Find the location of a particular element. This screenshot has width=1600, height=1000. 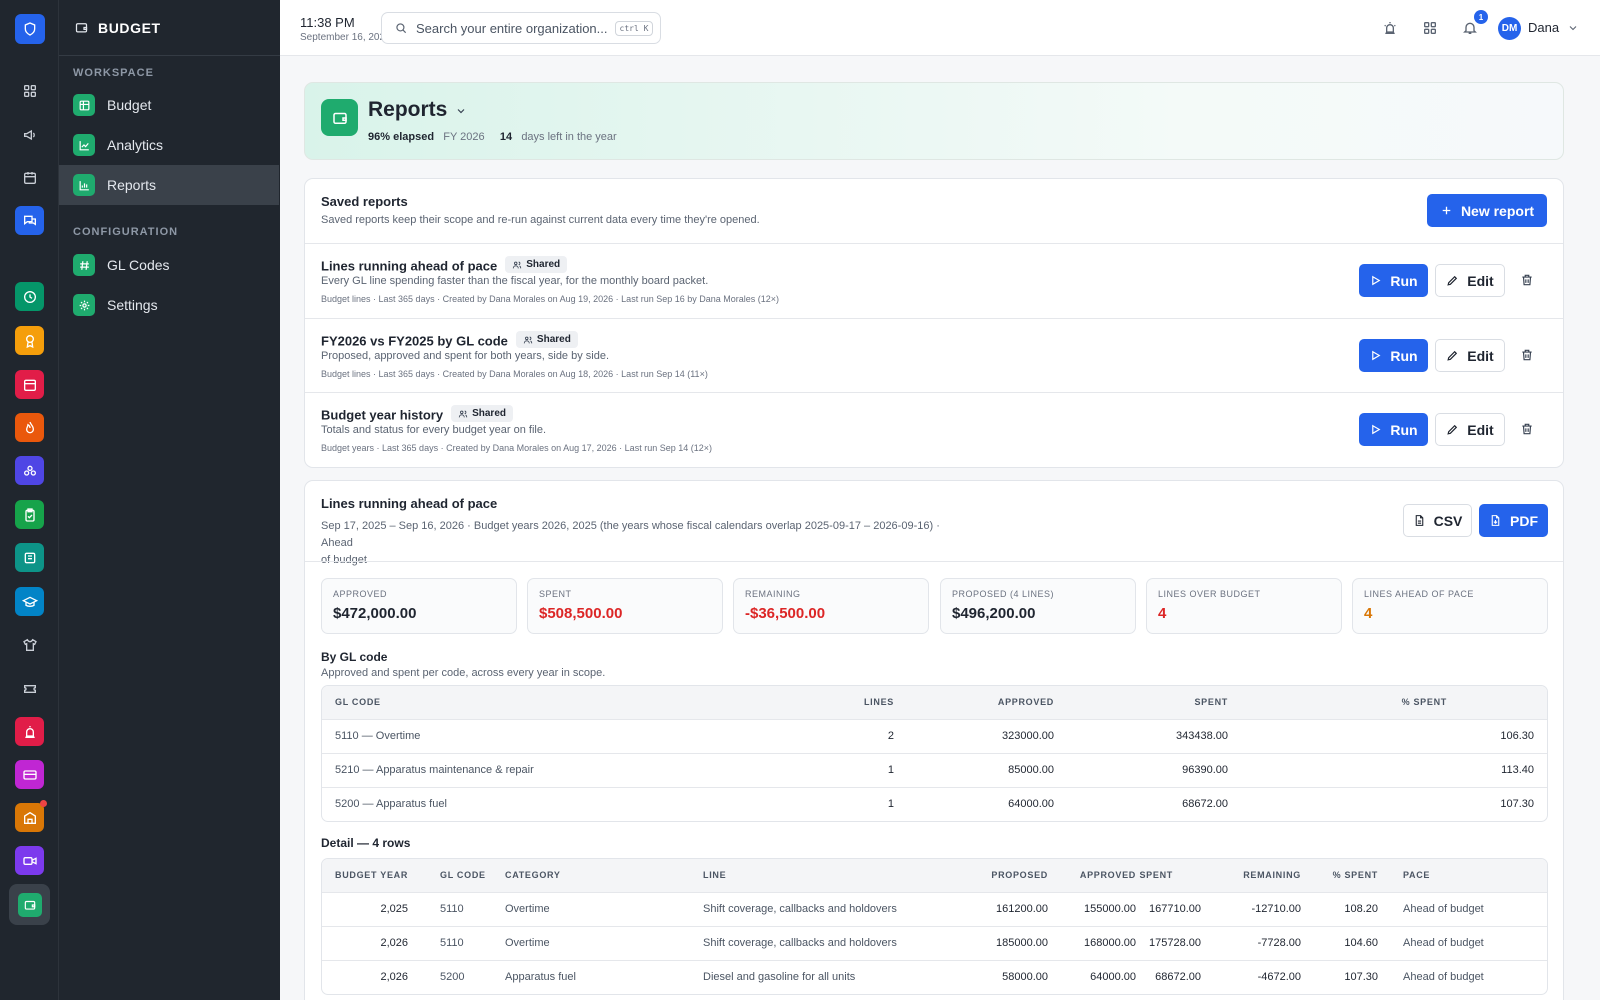

spent-cell: 96390.00 is located at coordinates (1141, 769).